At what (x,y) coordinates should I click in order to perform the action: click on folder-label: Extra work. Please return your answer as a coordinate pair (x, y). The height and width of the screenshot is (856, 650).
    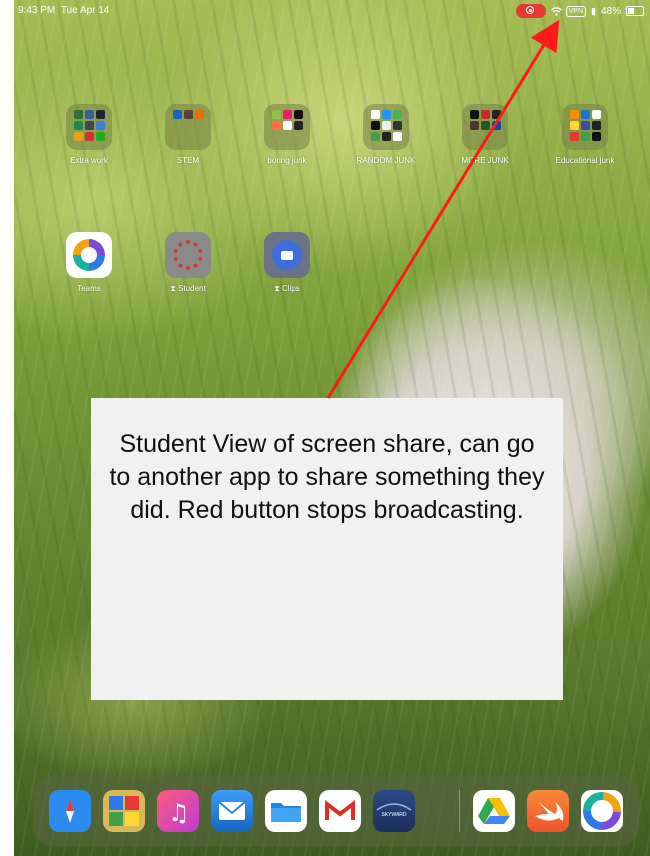
    Looking at the image, I should click on (89, 160).